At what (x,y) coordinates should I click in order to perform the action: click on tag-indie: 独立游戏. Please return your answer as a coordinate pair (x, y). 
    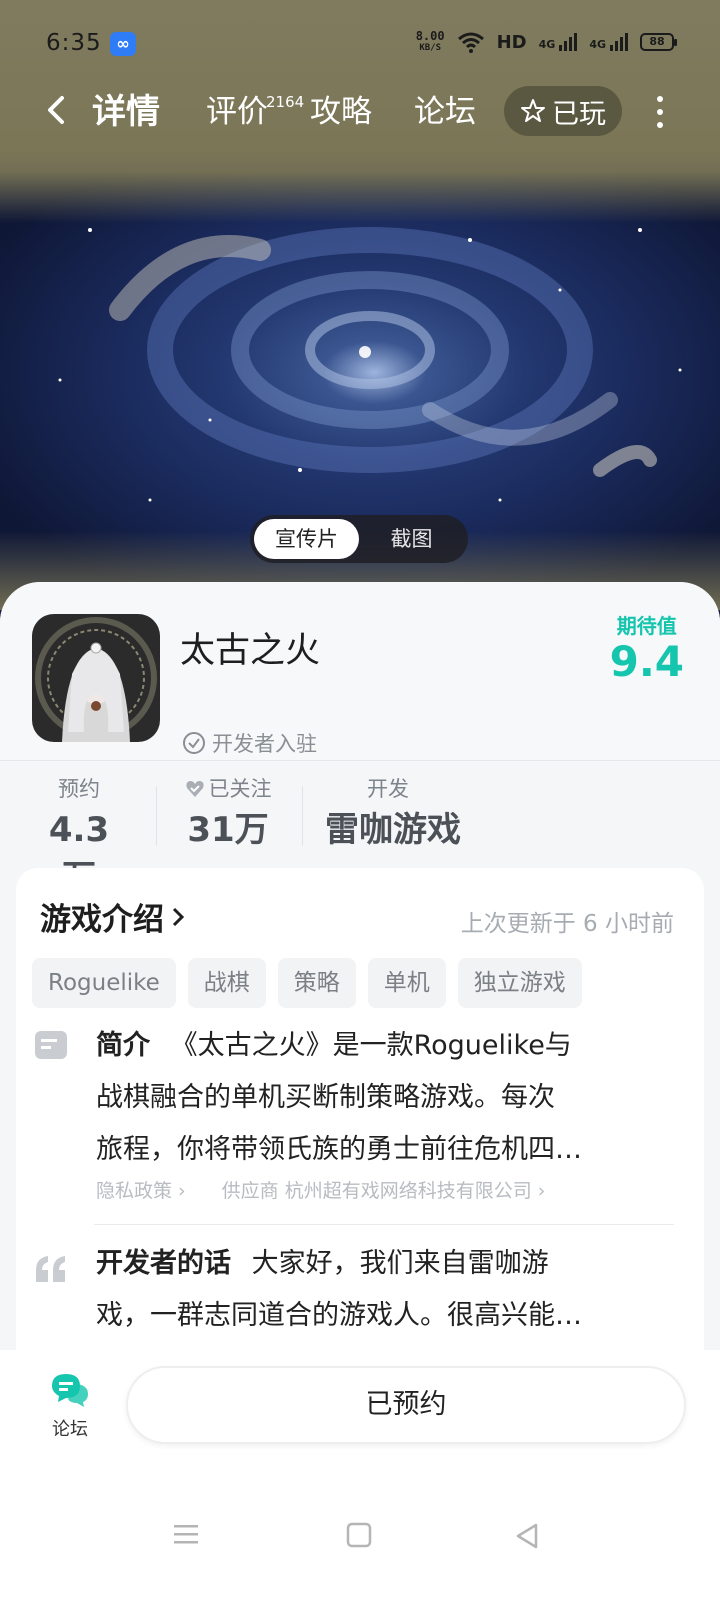
    Looking at the image, I should click on (519, 983).